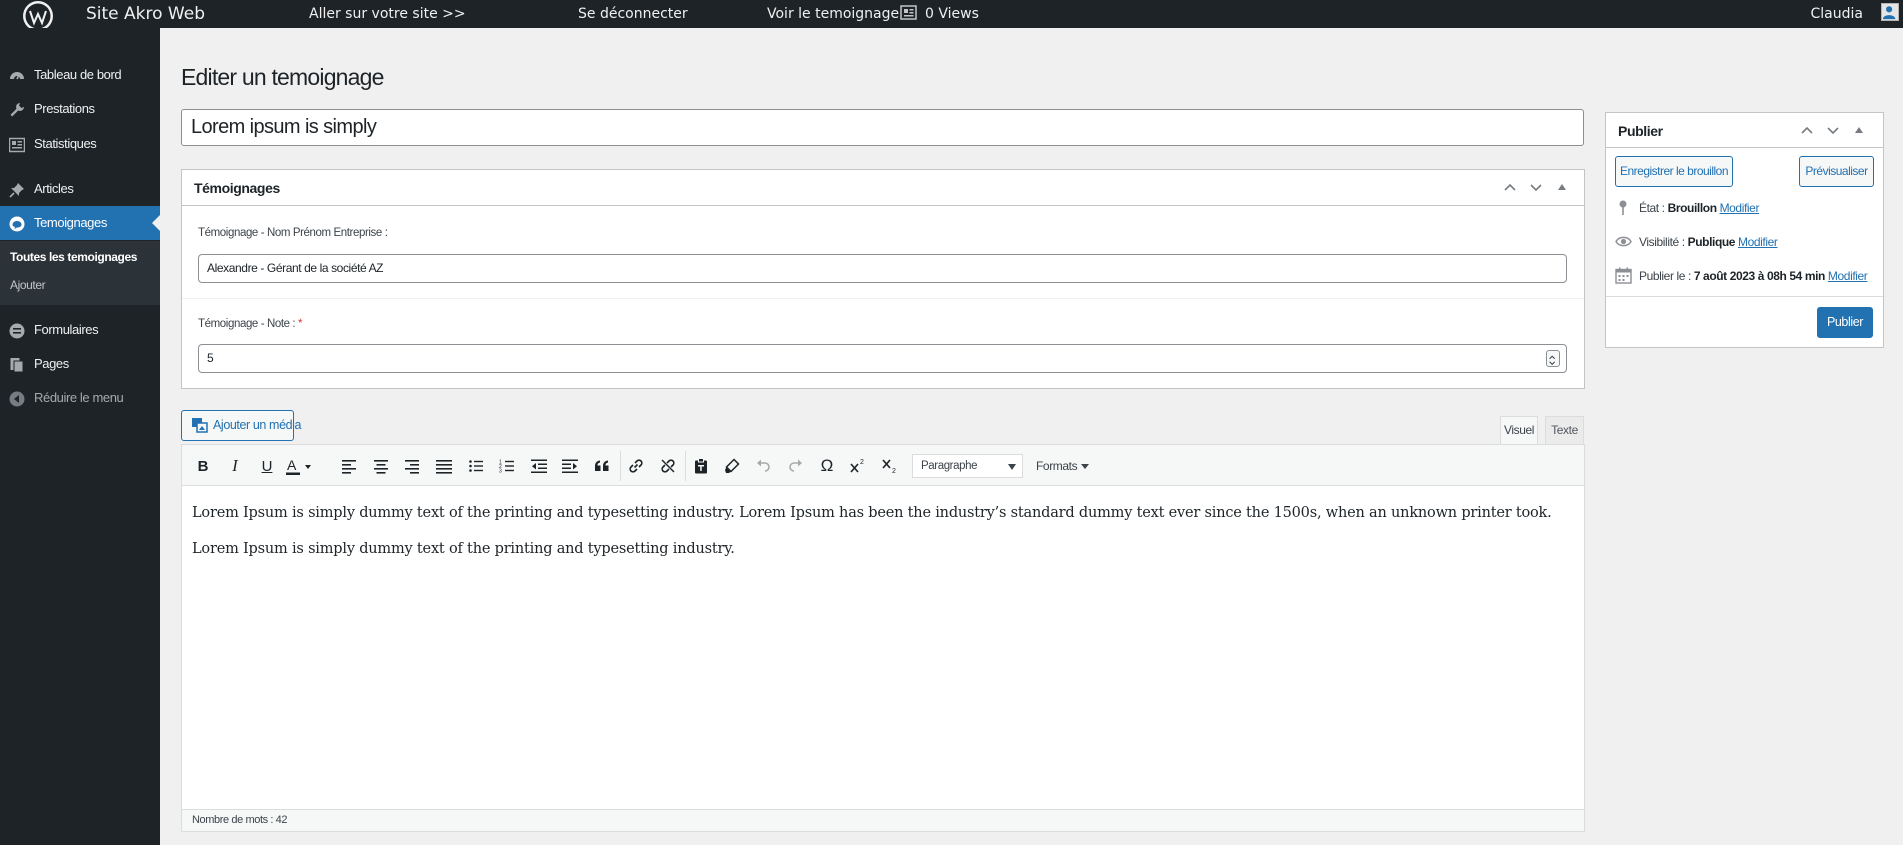 This screenshot has height=845, width=1903. Describe the element at coordinates (1519, 430) in the screenshot. I see `tab-visual: Visuel` at that location.